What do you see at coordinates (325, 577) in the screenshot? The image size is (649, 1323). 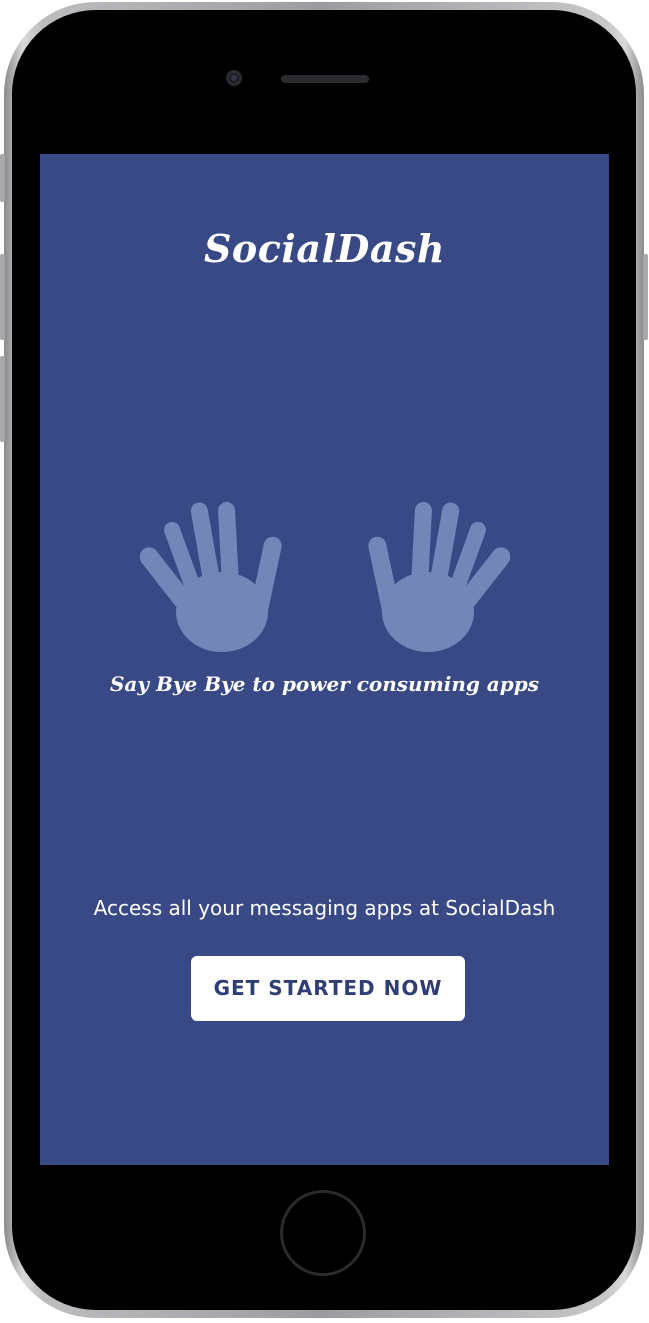 I see `waving-hands-icon` at bounding box center [325, 577].